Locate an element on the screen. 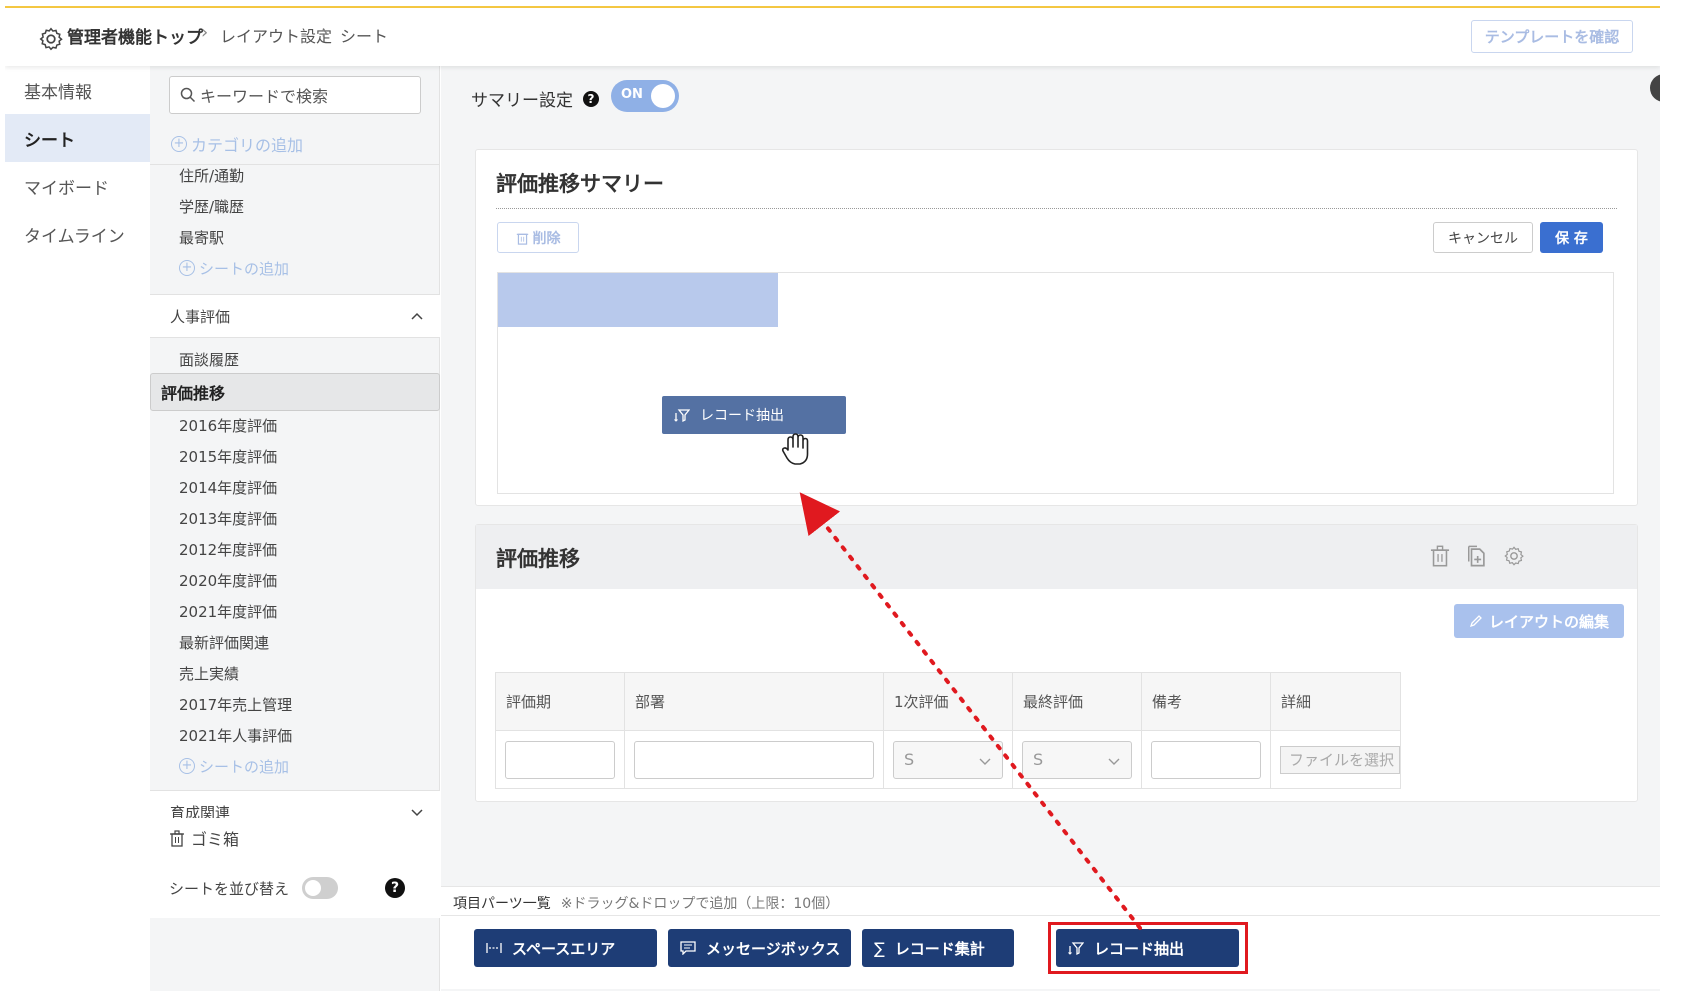  check-template-button: テンプレートを確認 is located at coordinates (1552, 36).